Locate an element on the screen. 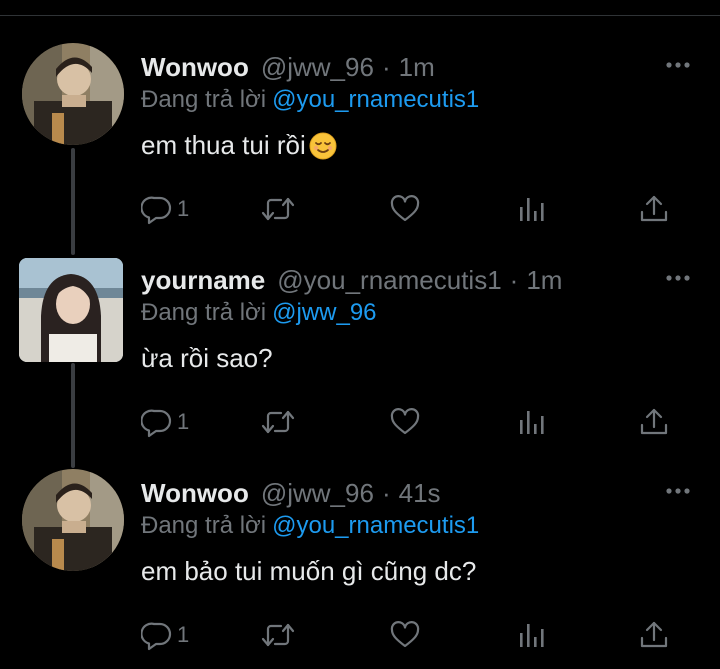  top-divider is located at coordinates (360, 15).